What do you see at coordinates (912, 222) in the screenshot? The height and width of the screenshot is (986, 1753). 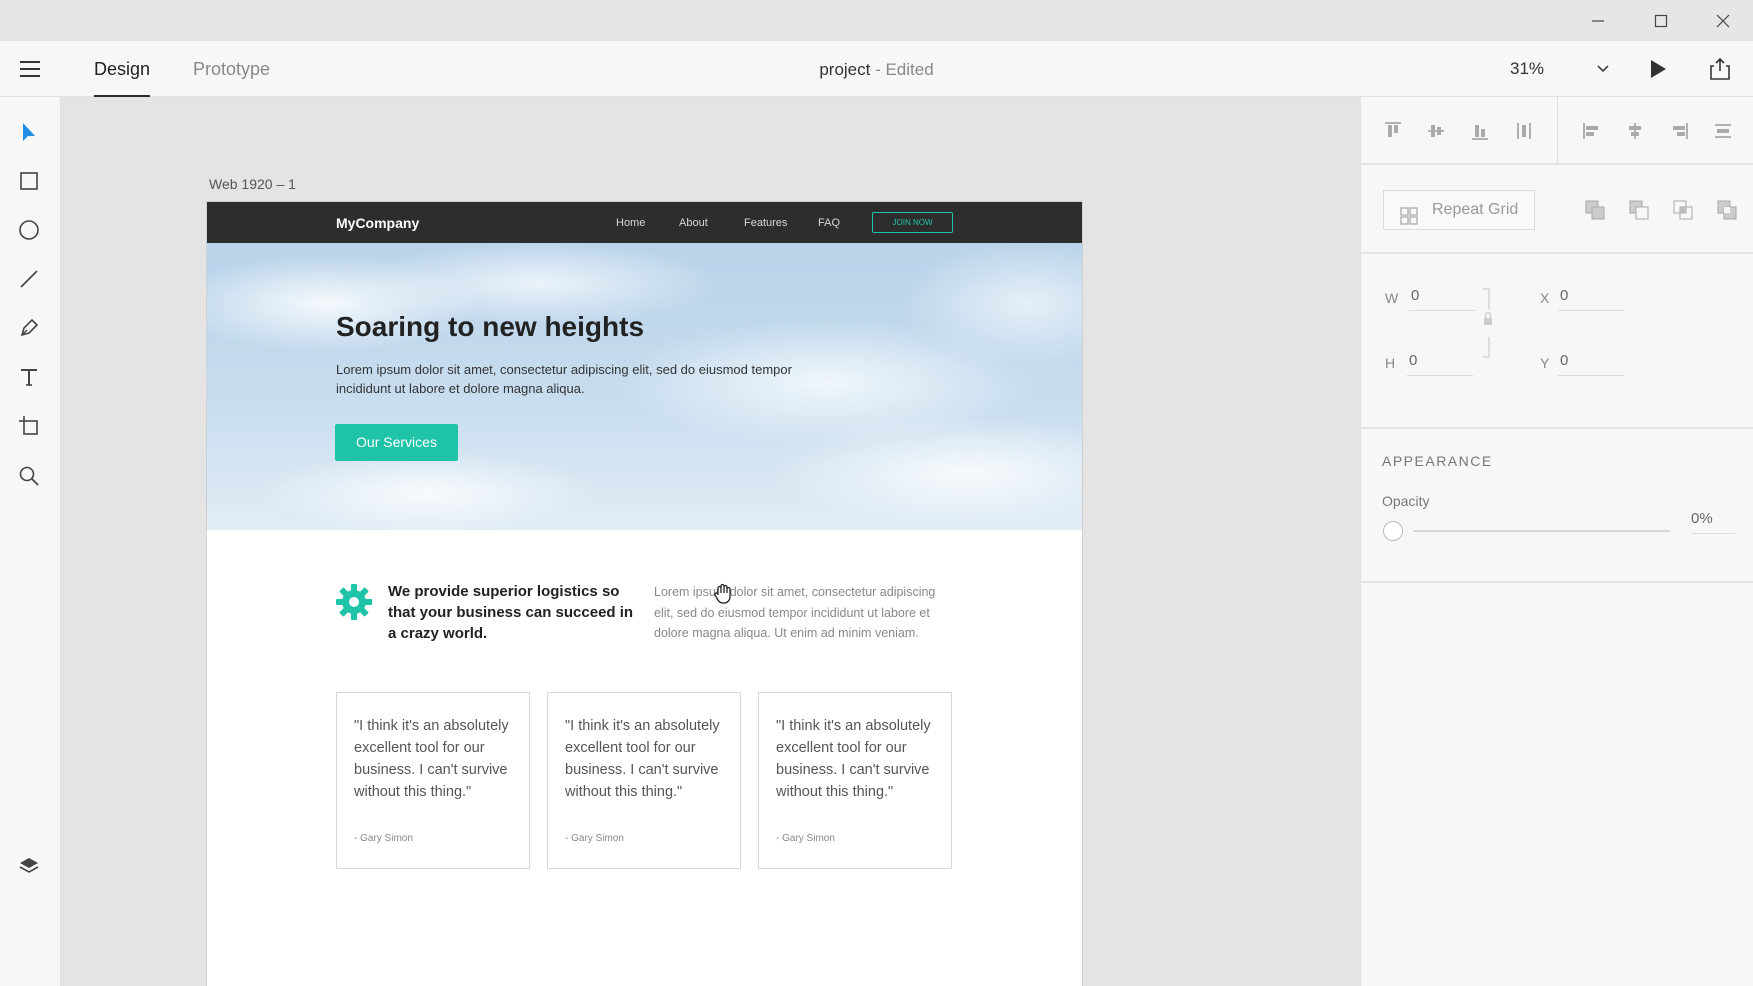 I see `site-join-button: JOIN NOW` at bounding box center [912, 222].